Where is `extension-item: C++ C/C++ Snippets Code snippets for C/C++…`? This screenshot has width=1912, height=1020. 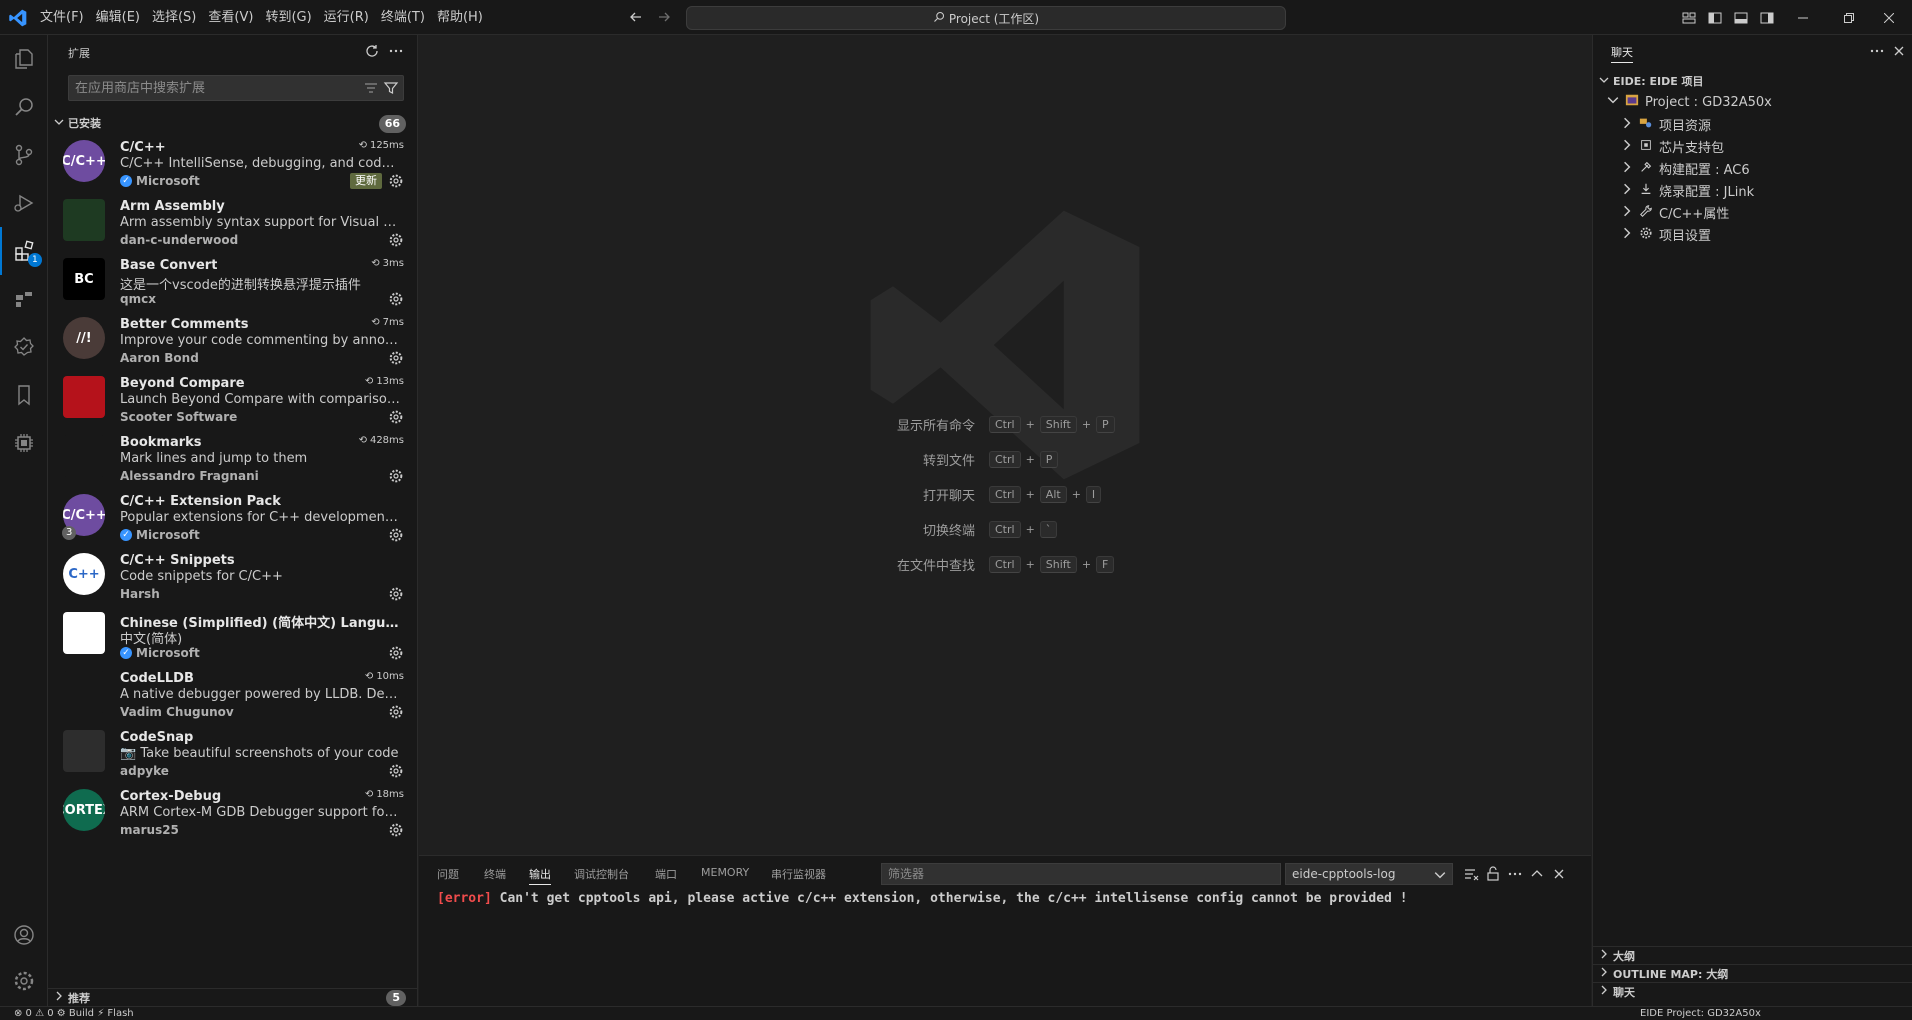
extension-item: C++ C/C++ Snippets Code snippets for C/C++… is located at coordinates (233, 576).